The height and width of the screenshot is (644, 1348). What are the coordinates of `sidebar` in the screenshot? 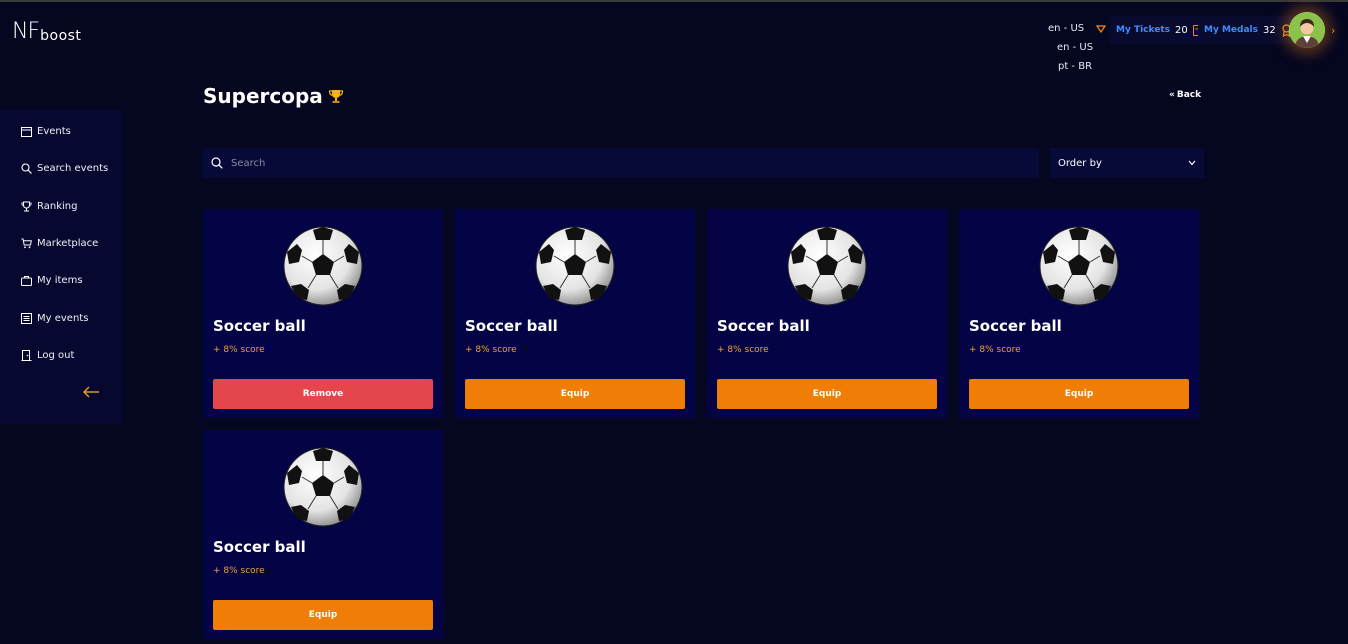 It's located at (61, 267).